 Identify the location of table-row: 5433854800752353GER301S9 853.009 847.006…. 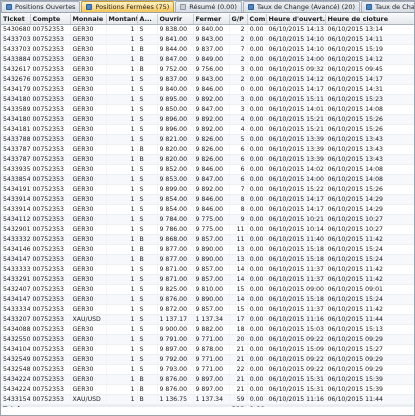
(207, 179).